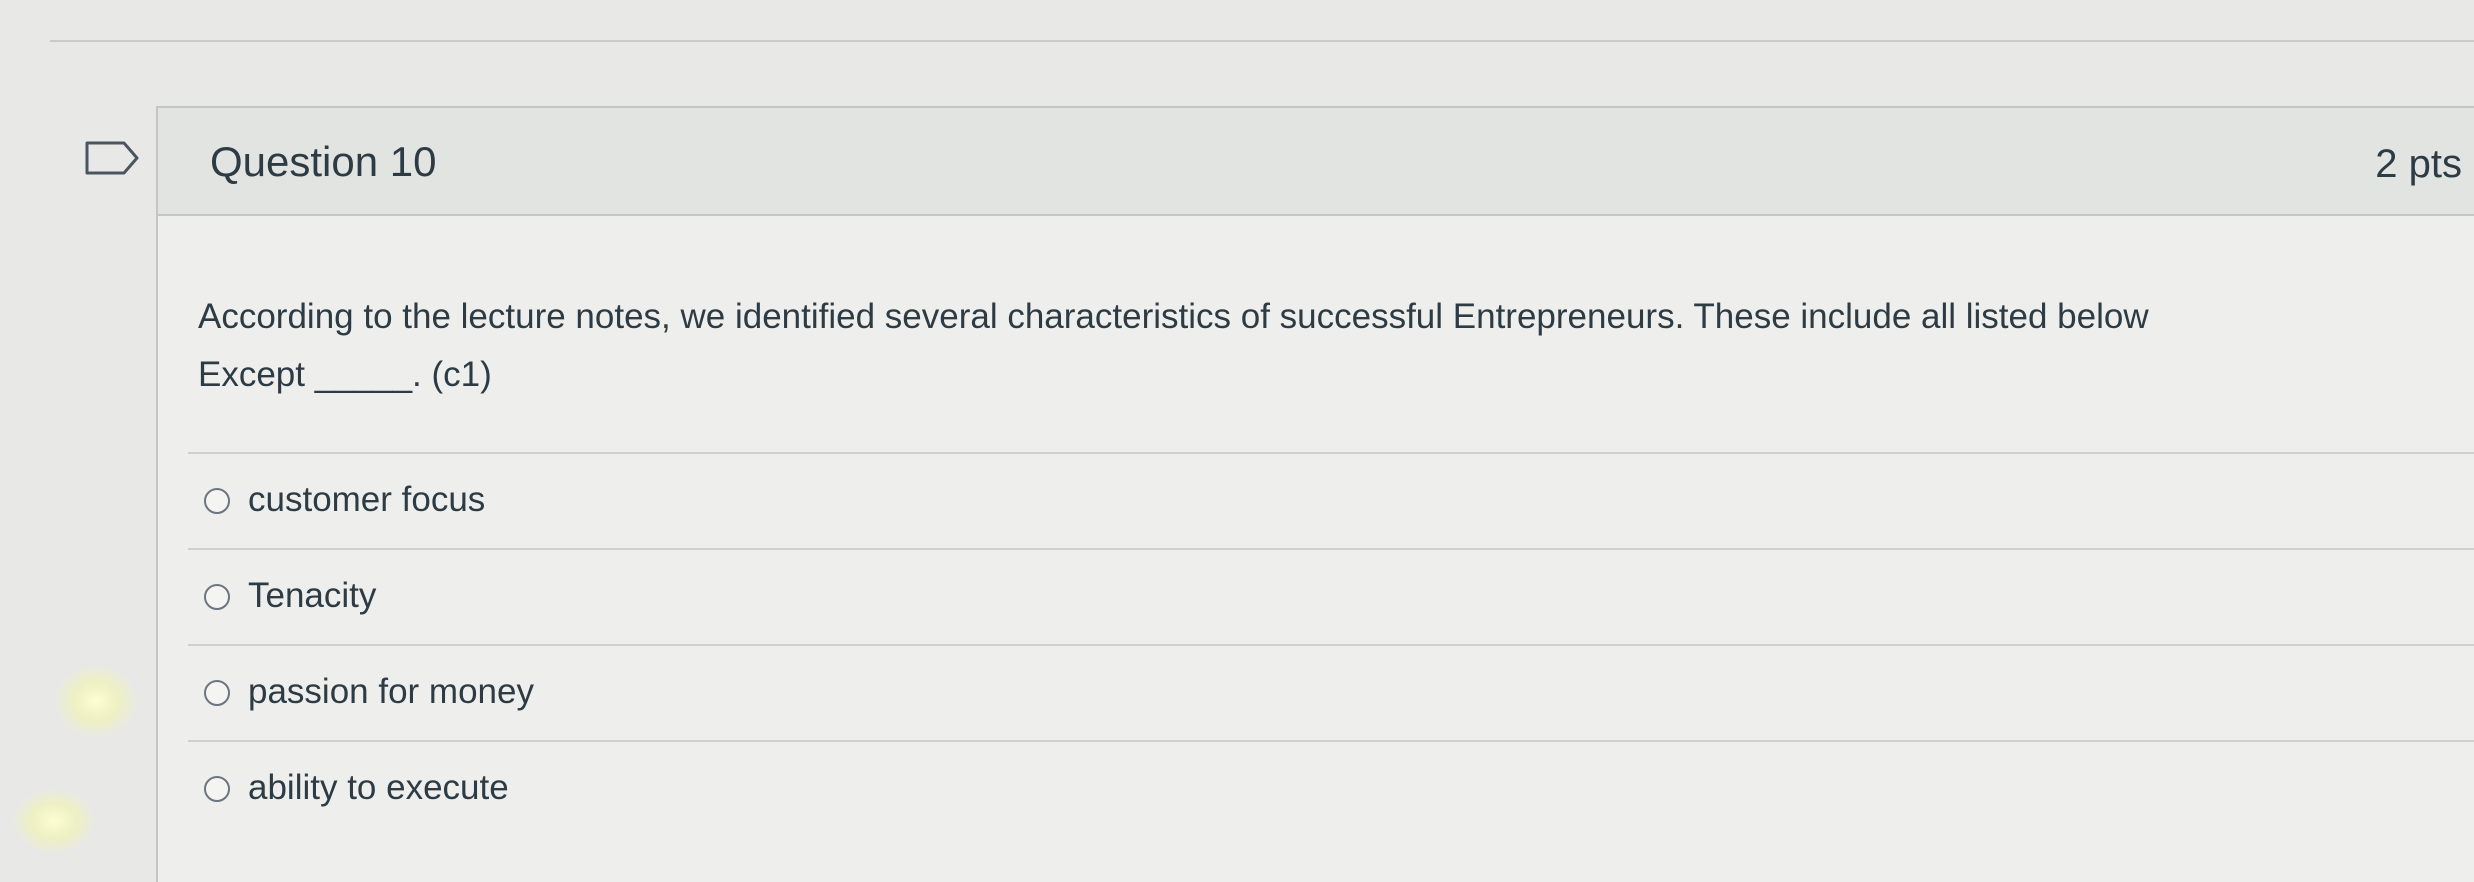  What do you see at coordinates (345, 374) in the screenshot?
I see `question-text-line-2: Except _____. (c1)` at bounding box center [345, 374].